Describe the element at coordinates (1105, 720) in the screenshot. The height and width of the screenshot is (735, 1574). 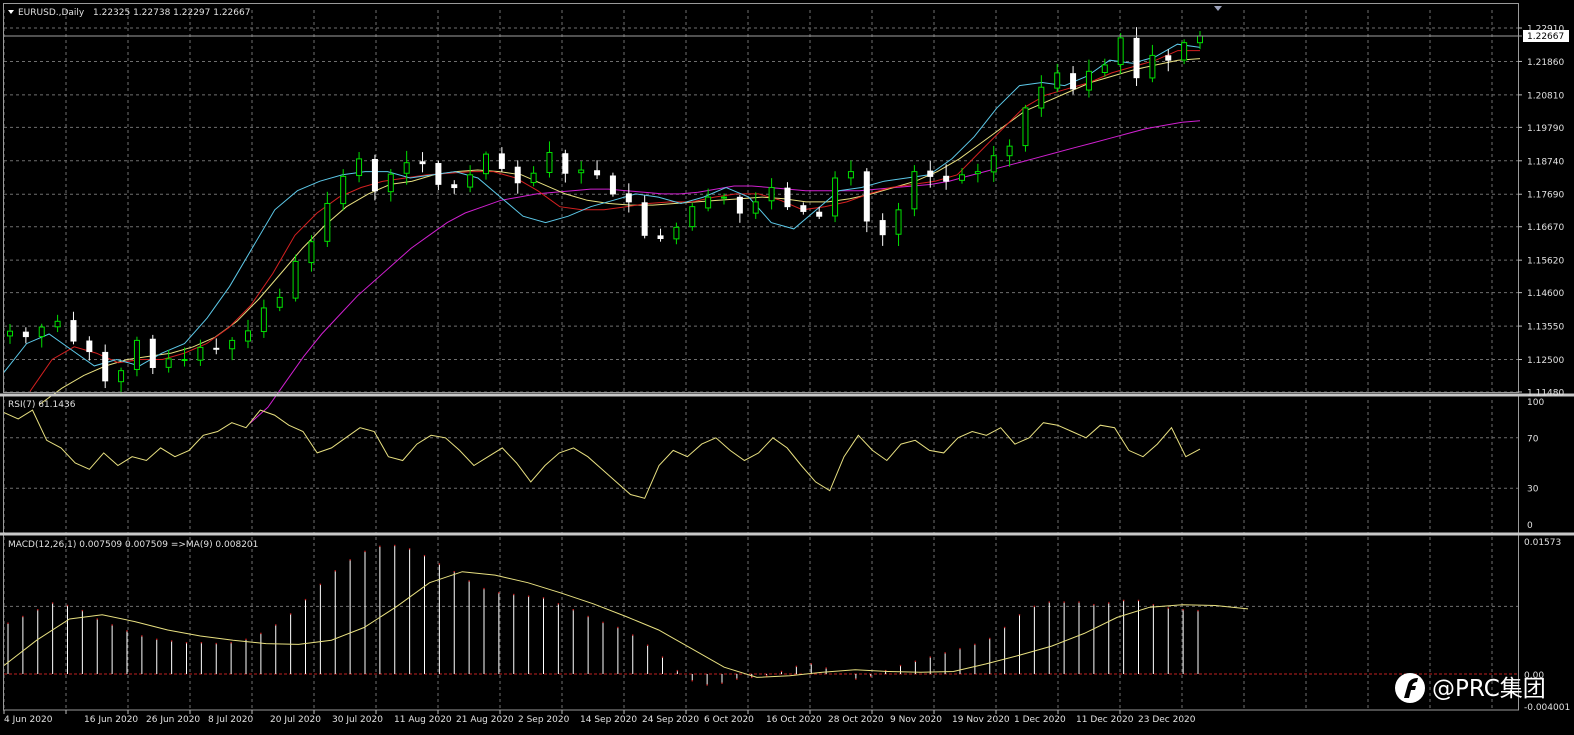
I see `x-tick-label: 11 Dec 2020` at that location.